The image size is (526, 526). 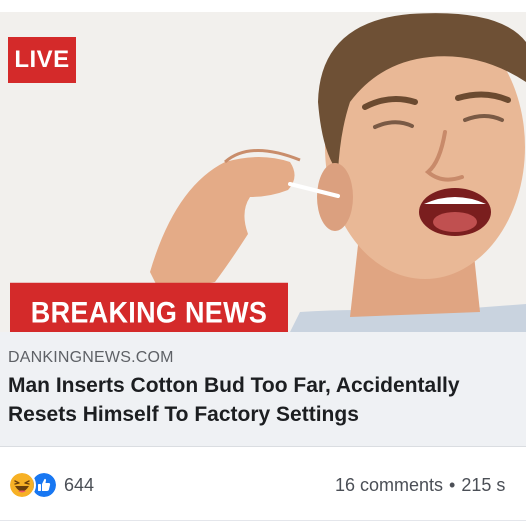 What do you see at coordinates (263, 6) in the screenshot?
I see `top-spacer` at bounding box center [263, 6].